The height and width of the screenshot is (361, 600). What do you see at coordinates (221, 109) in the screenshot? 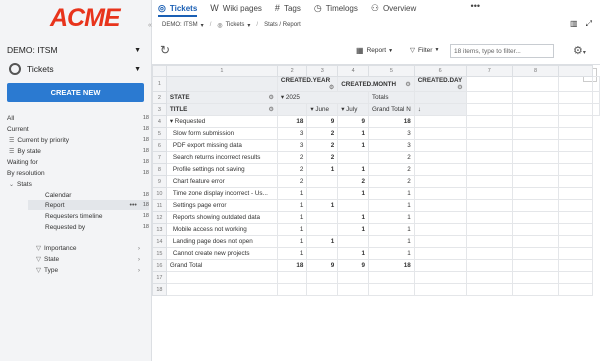
I see `pivot-header-title: TITLE ⚙` at bounding box center [221, 109].